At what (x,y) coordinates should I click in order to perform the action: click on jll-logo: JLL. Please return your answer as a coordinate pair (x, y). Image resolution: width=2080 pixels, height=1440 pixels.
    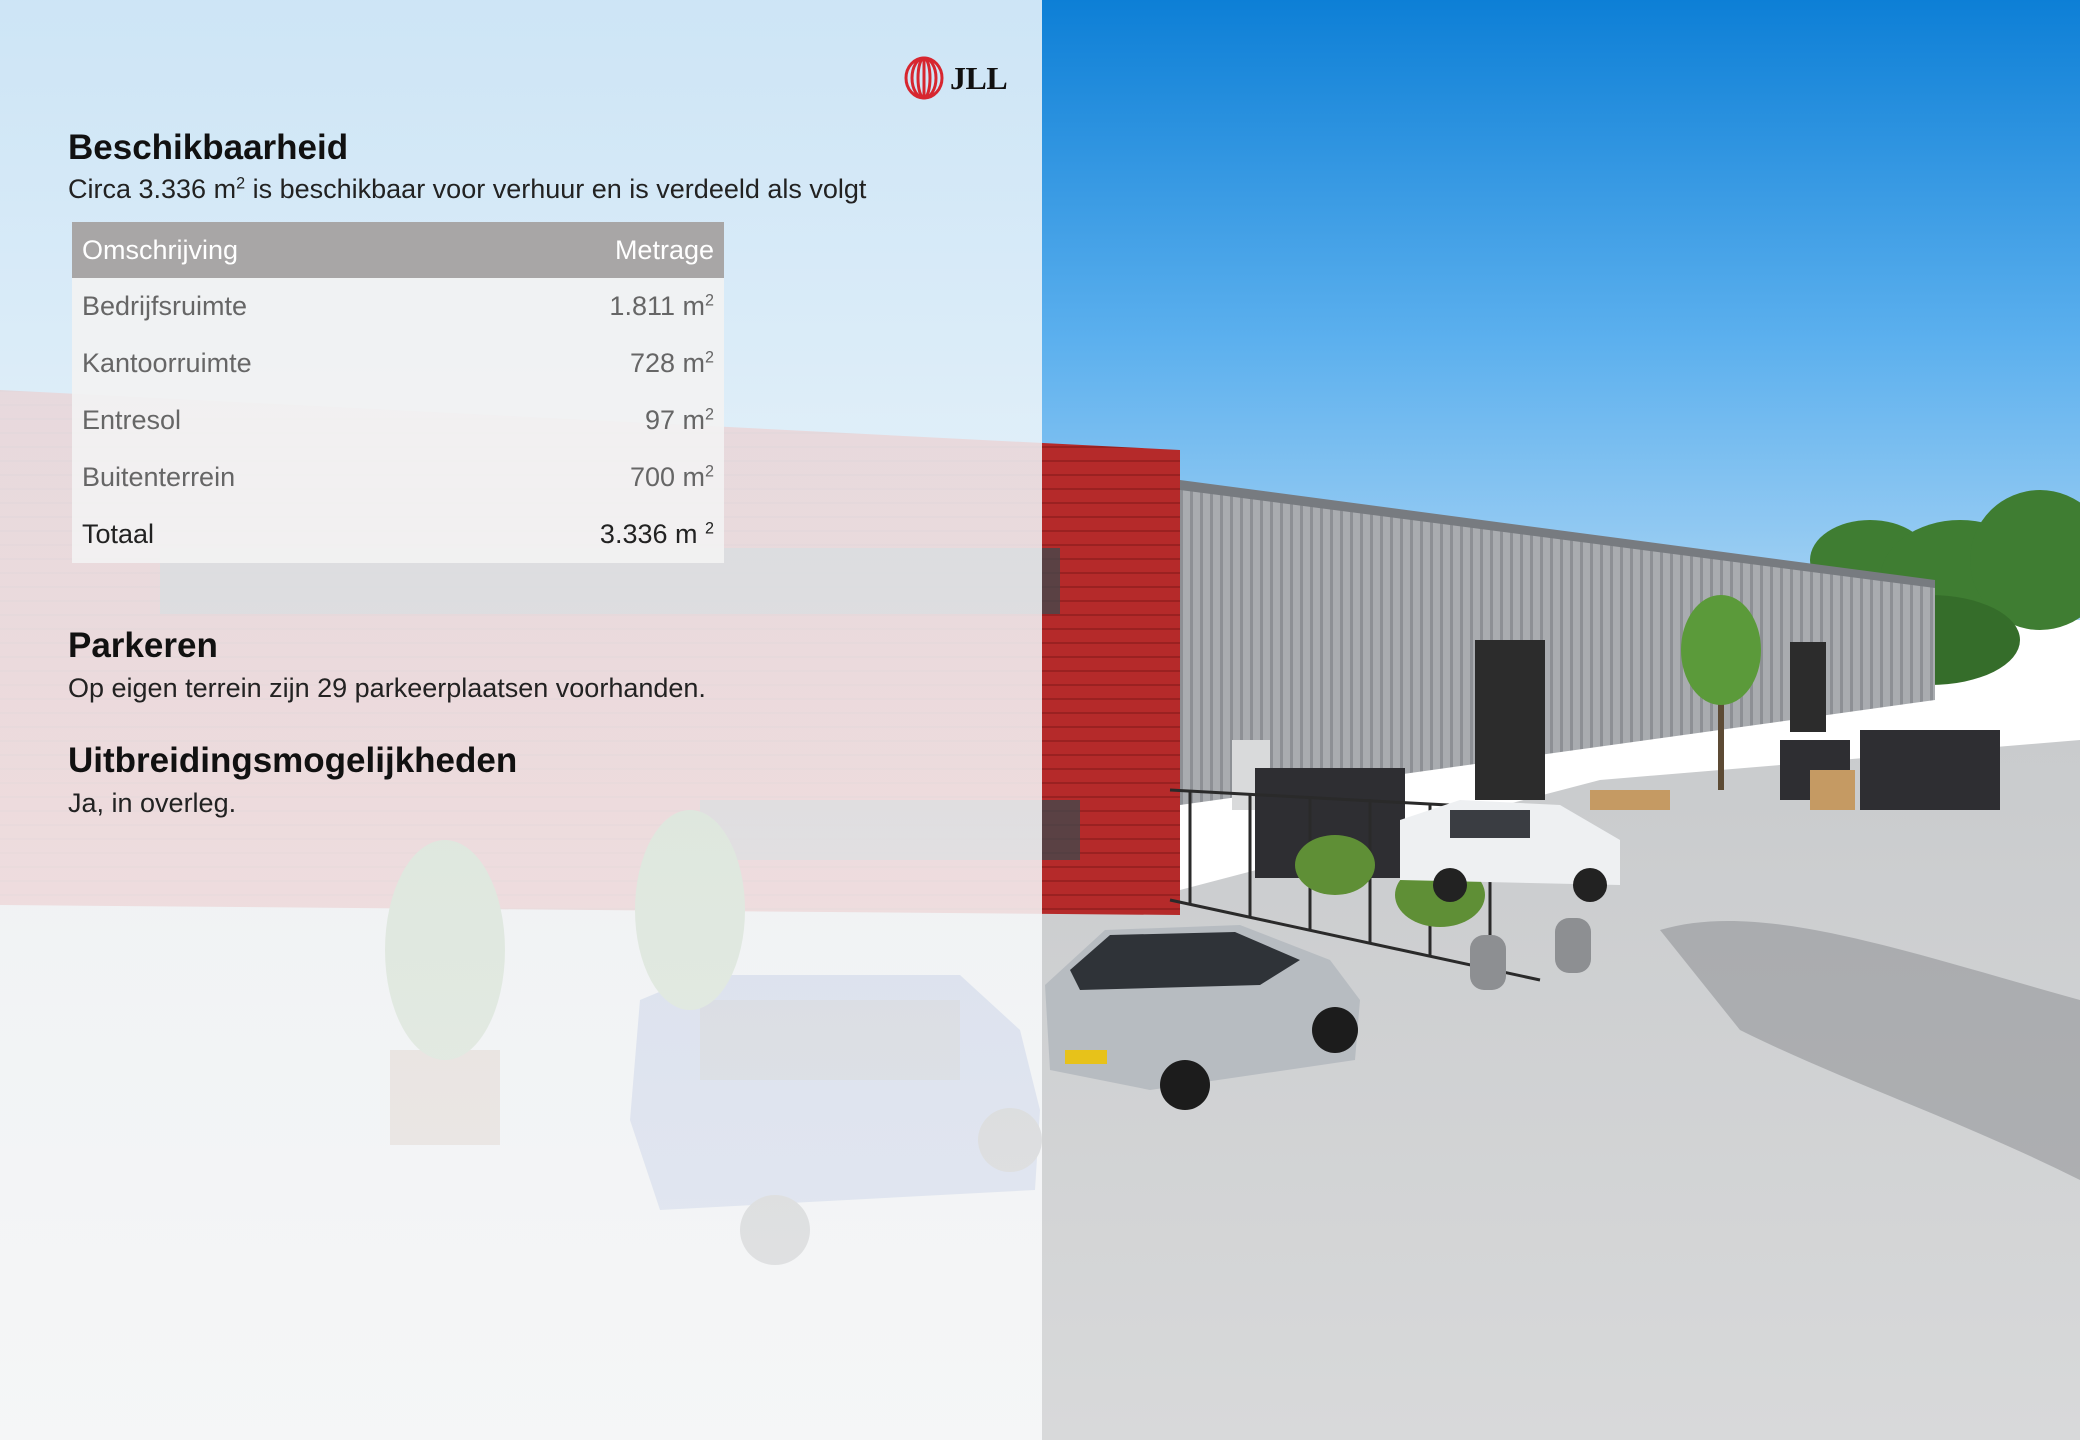
    Looking at the image, I should click on (956, 78).